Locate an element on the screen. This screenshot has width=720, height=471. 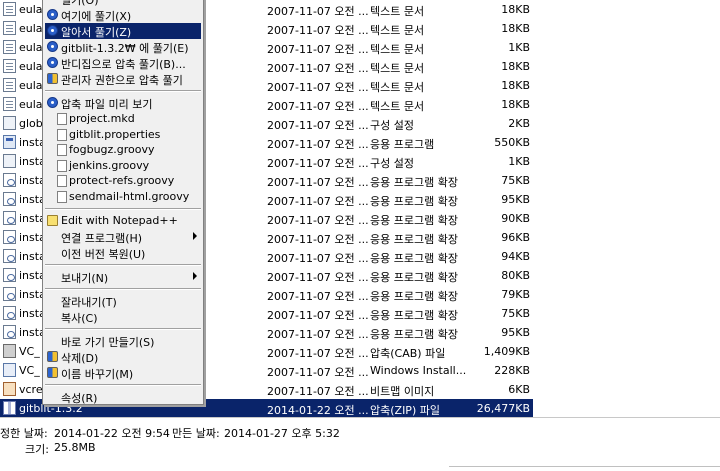
menu-item: 삭제(D) is located at coordinates (123, 357).